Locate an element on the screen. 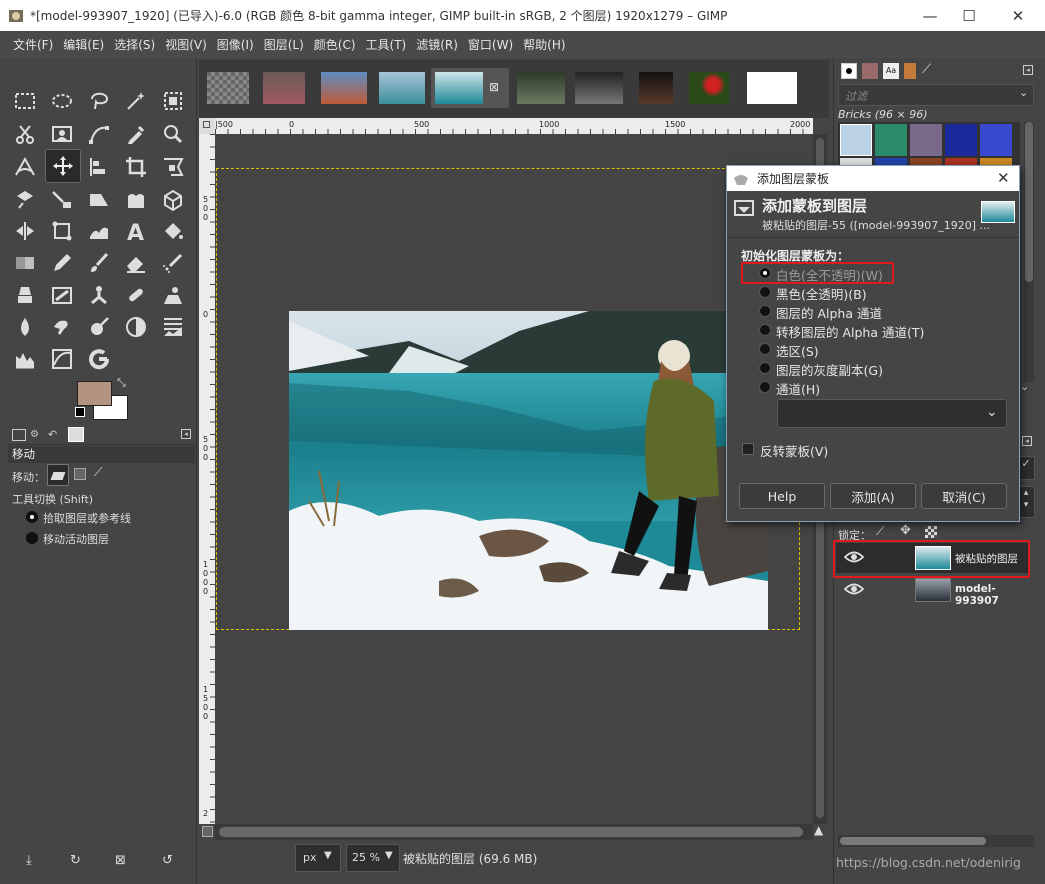 This screenshot has width=1045, height=884. invert-mask-label: 反转蒙板(V) is located at coordinates (794, 450).